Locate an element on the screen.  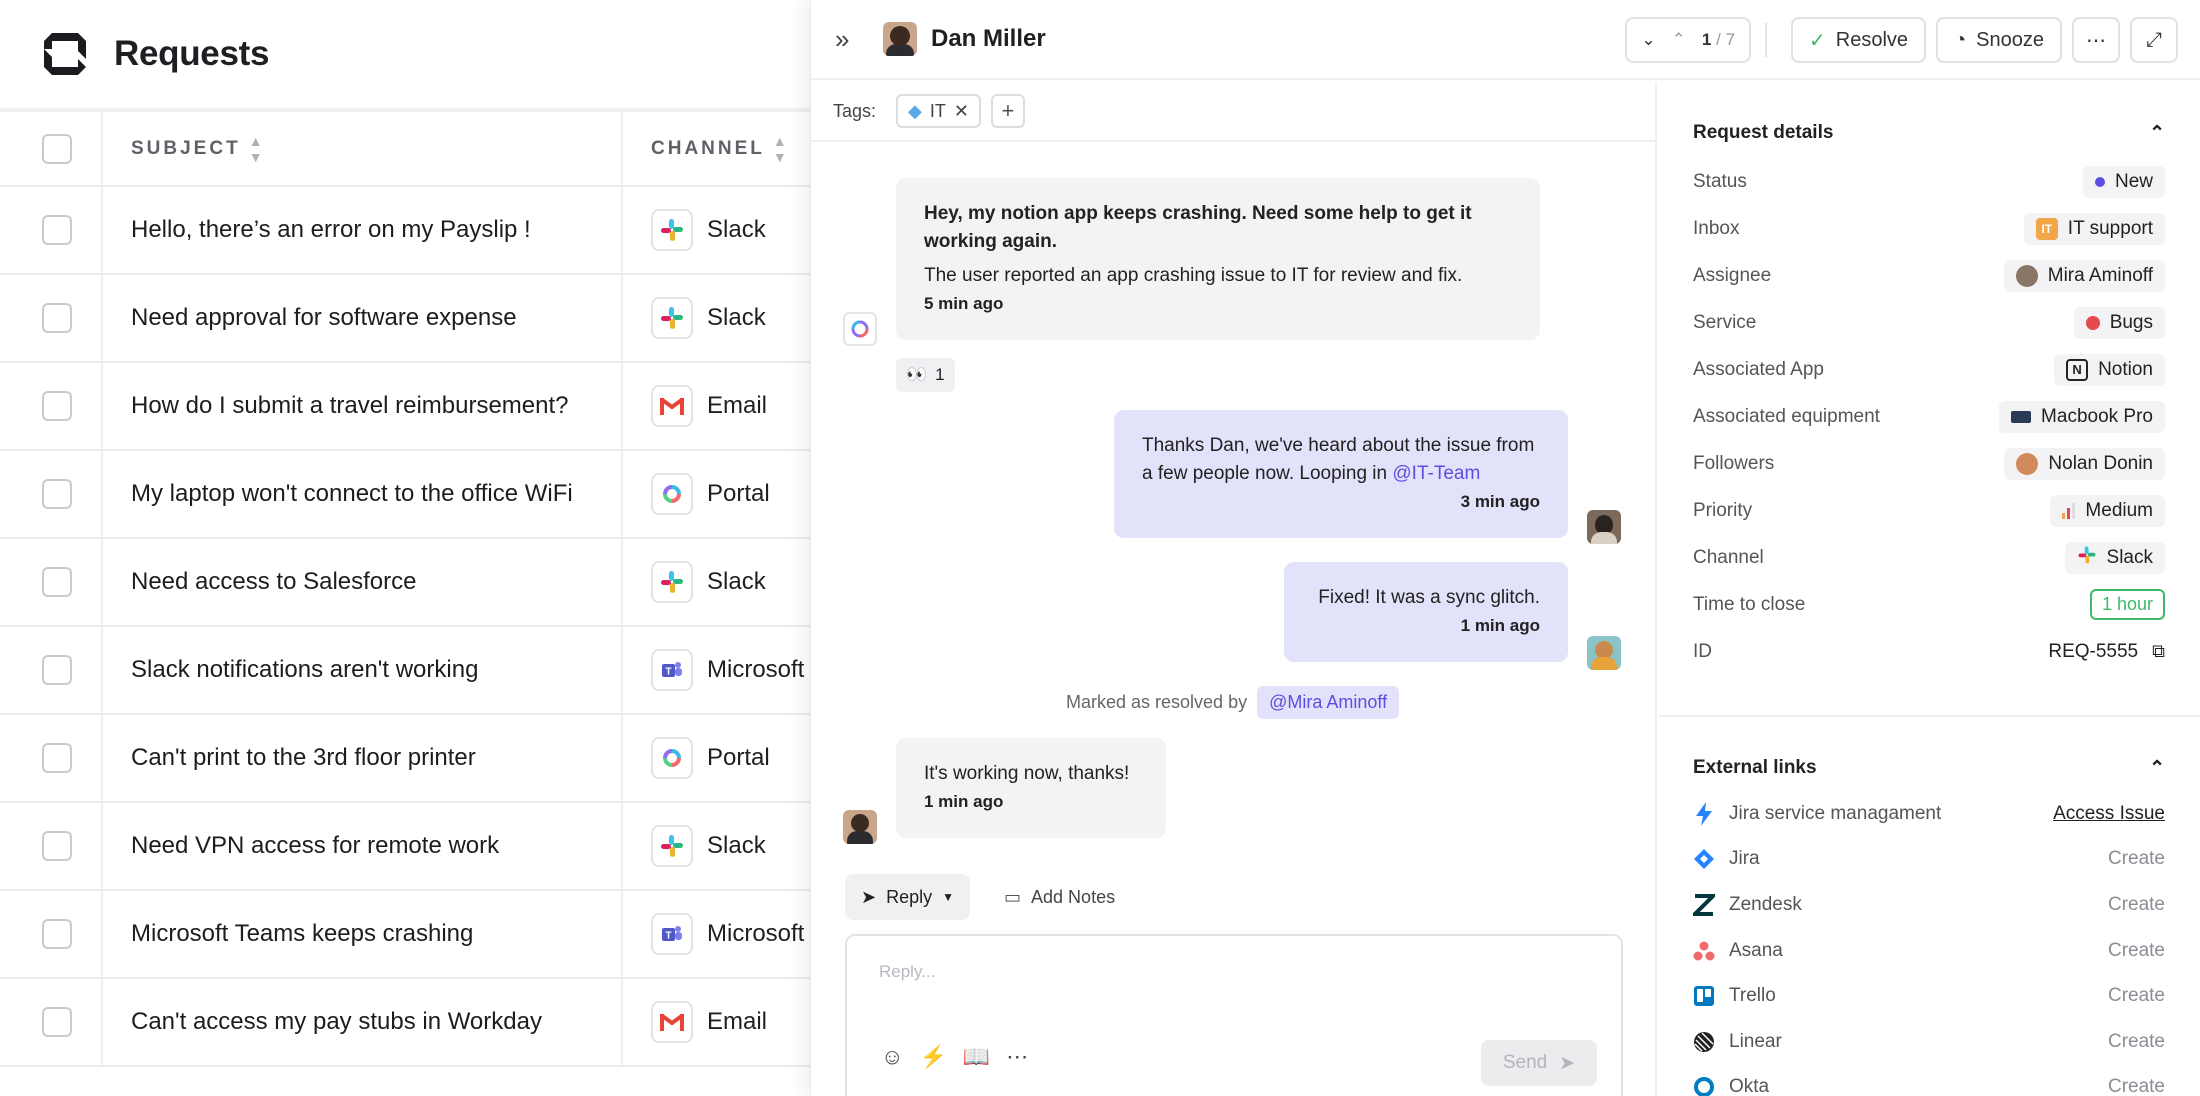
more-options-button: ⋯ is located at coordinates (2096, 40).